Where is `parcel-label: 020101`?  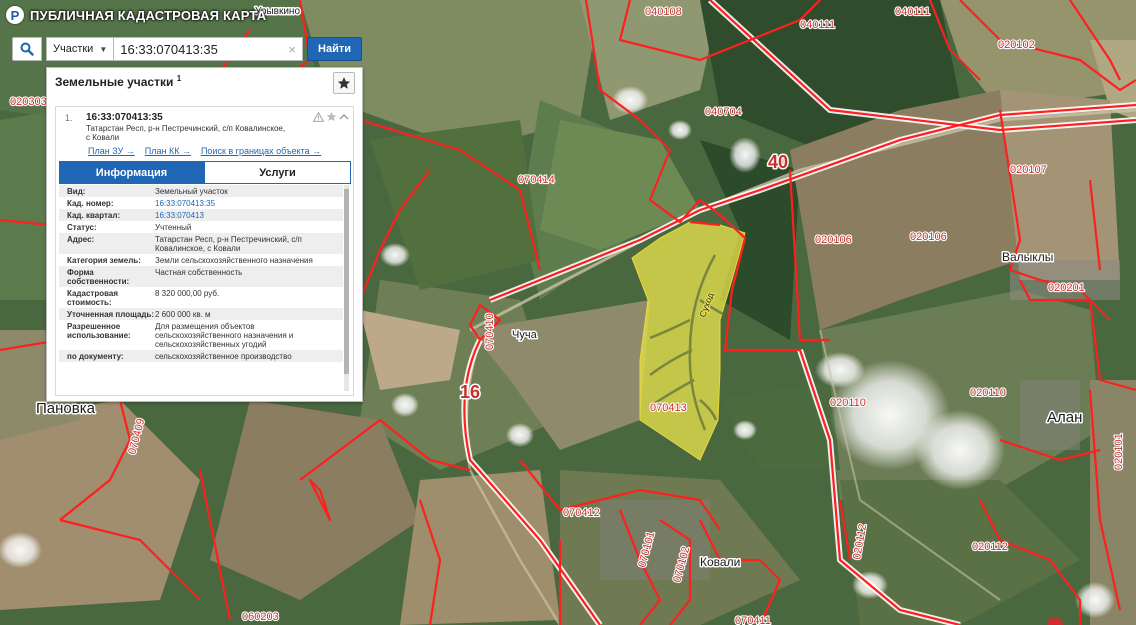 parcel-label: 020101 is located at coordinates (1119, 451).